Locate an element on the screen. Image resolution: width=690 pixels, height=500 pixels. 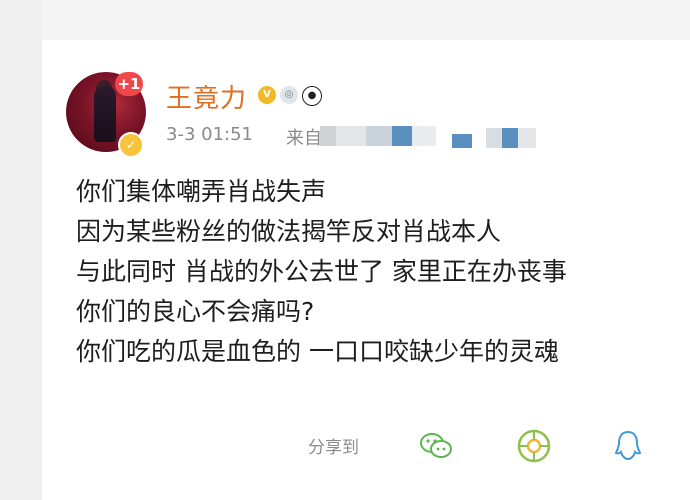
notification-badge: +1 is located at coordinates (129, 84).